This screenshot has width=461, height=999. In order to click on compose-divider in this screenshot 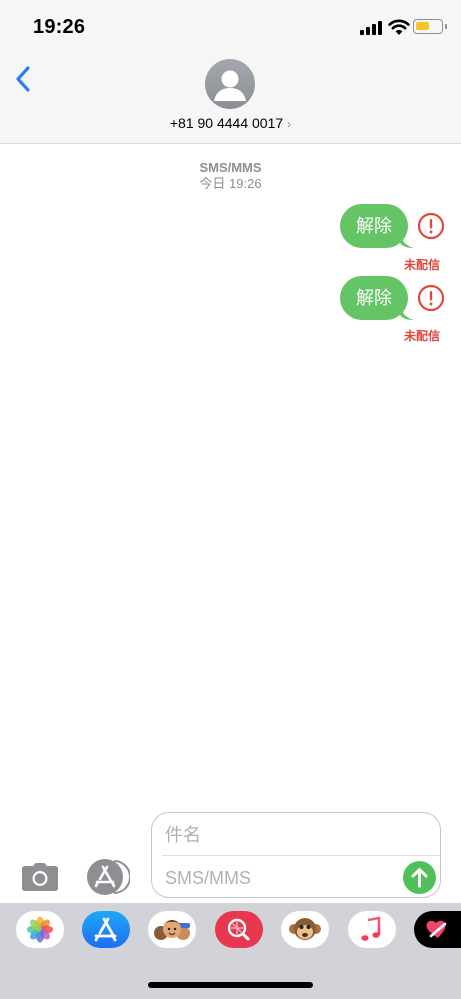, I will do `click(301, 855)`.